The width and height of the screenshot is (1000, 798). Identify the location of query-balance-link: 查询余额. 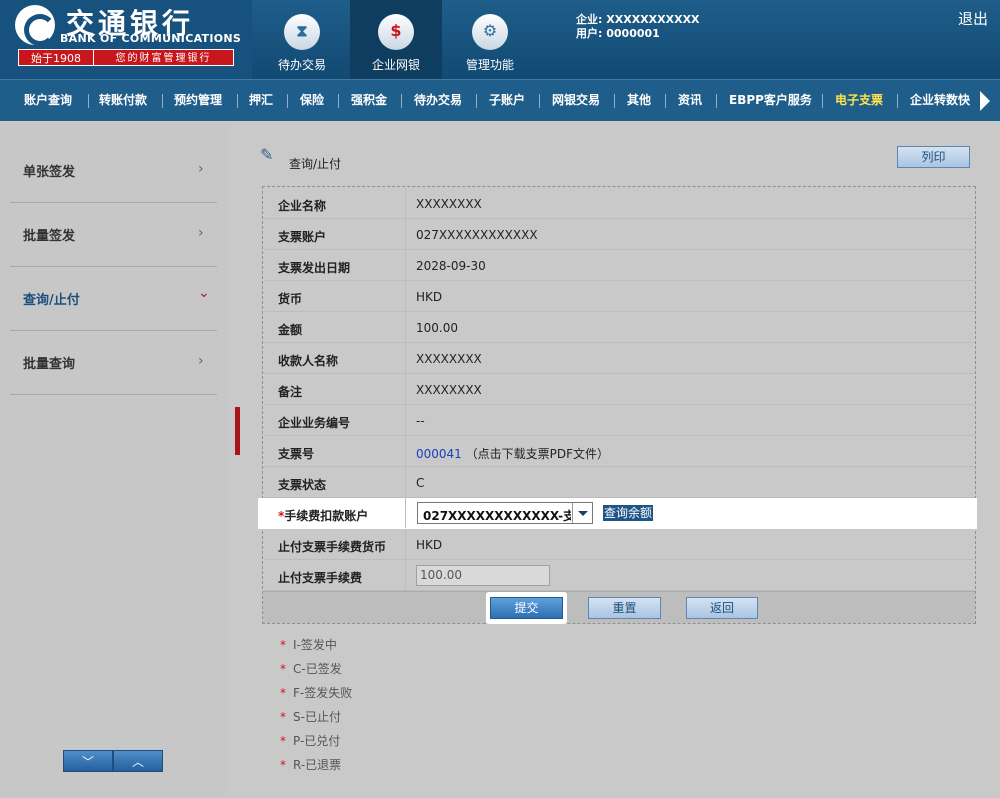
(628, 513).